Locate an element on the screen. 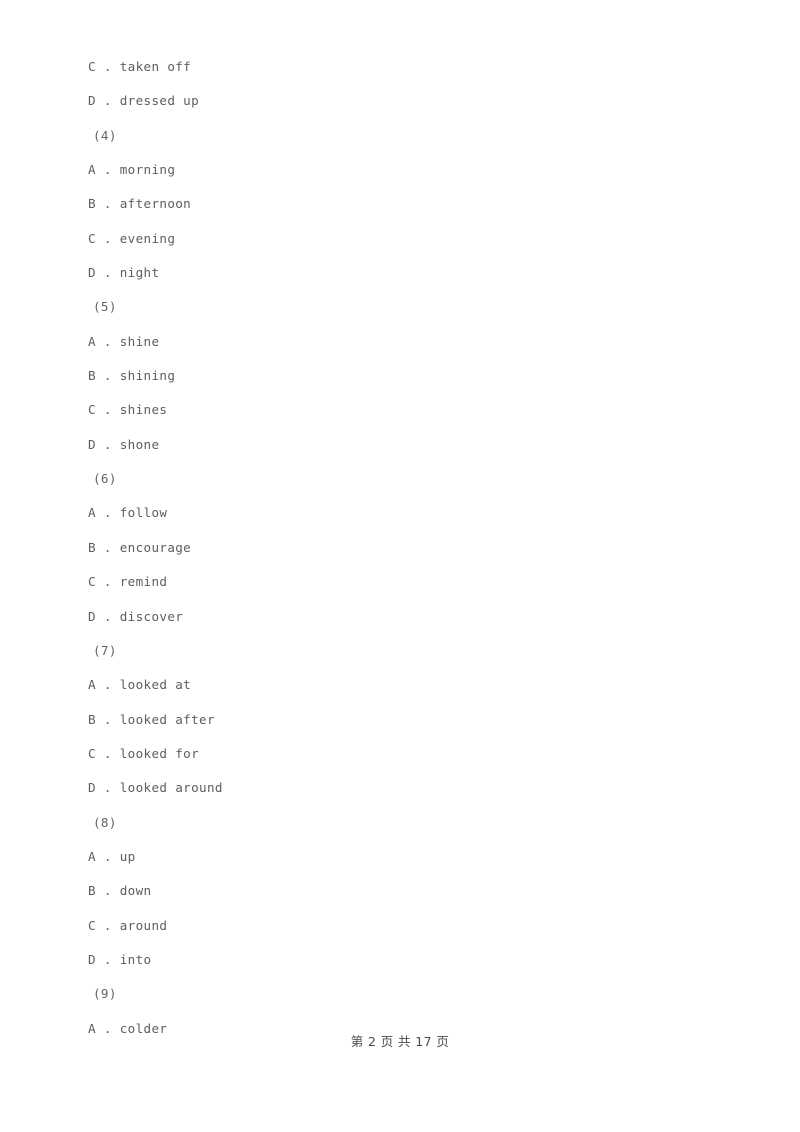 Image resolution: width=800 pixels, height=1132 pixels. question-number: (4) is located at coordinates (105, 135).